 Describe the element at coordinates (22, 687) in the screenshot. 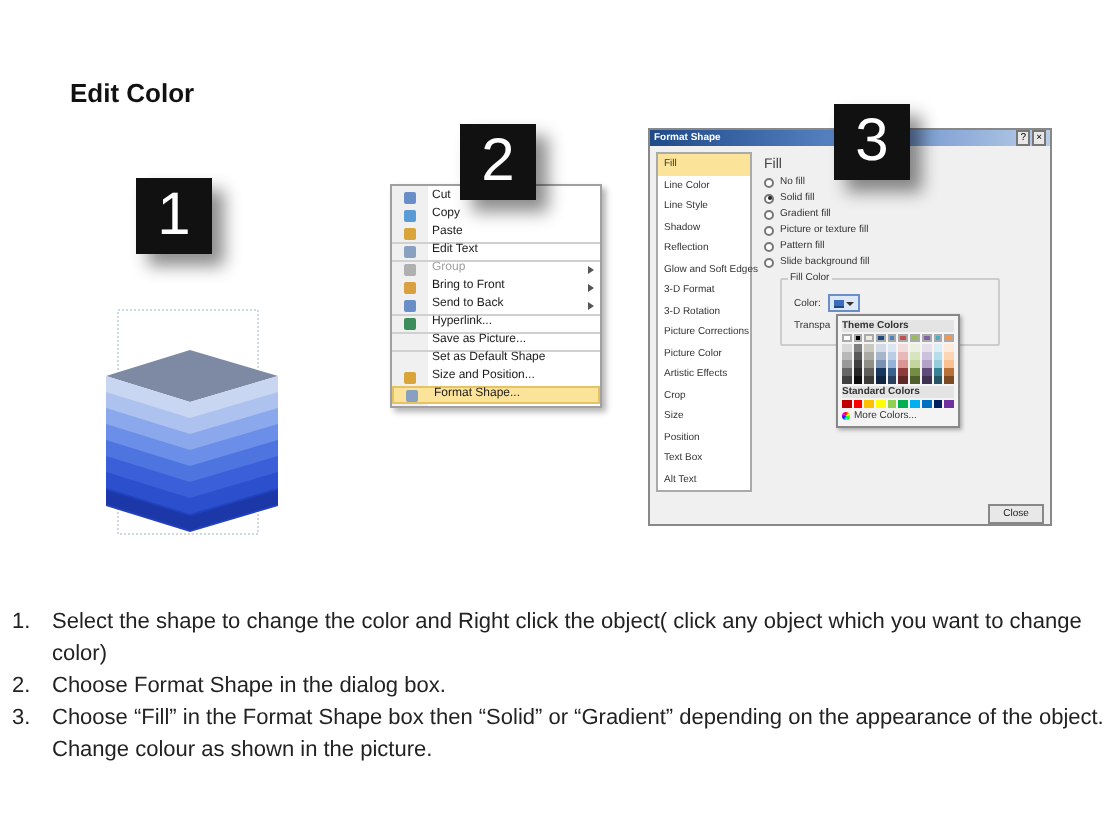

I see `step-number: 2.` at that location.